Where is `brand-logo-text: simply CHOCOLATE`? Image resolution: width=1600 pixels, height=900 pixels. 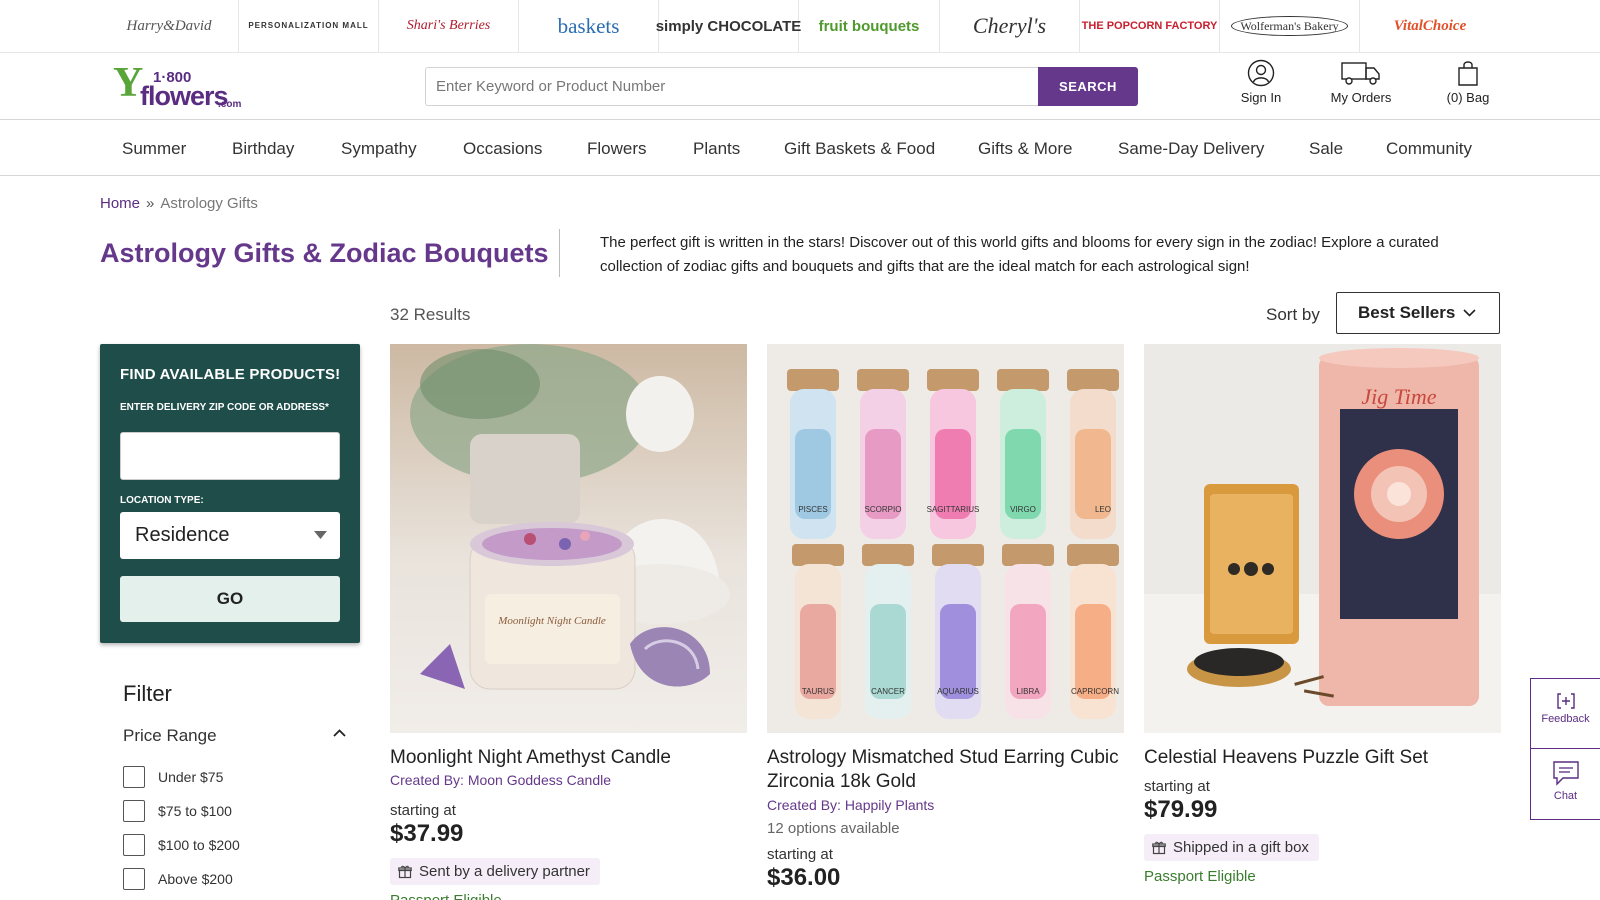
brand-logo-text: simply CHOCOLATE is located at coordinates (728, 26).